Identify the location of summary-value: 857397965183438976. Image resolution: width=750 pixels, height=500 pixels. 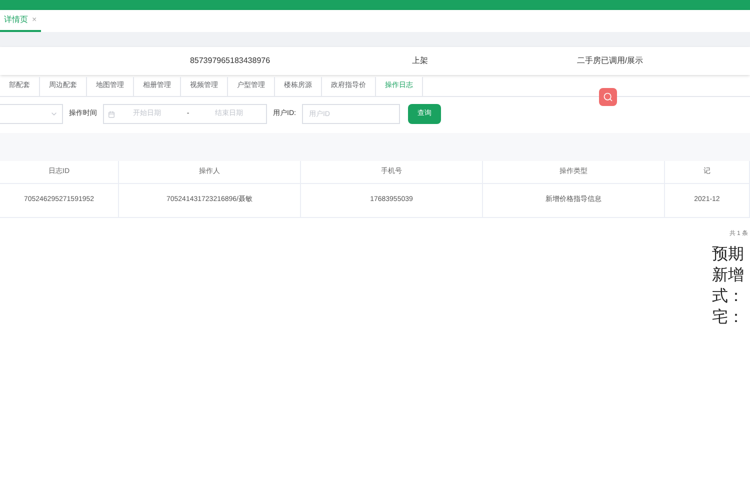
(230, 61).